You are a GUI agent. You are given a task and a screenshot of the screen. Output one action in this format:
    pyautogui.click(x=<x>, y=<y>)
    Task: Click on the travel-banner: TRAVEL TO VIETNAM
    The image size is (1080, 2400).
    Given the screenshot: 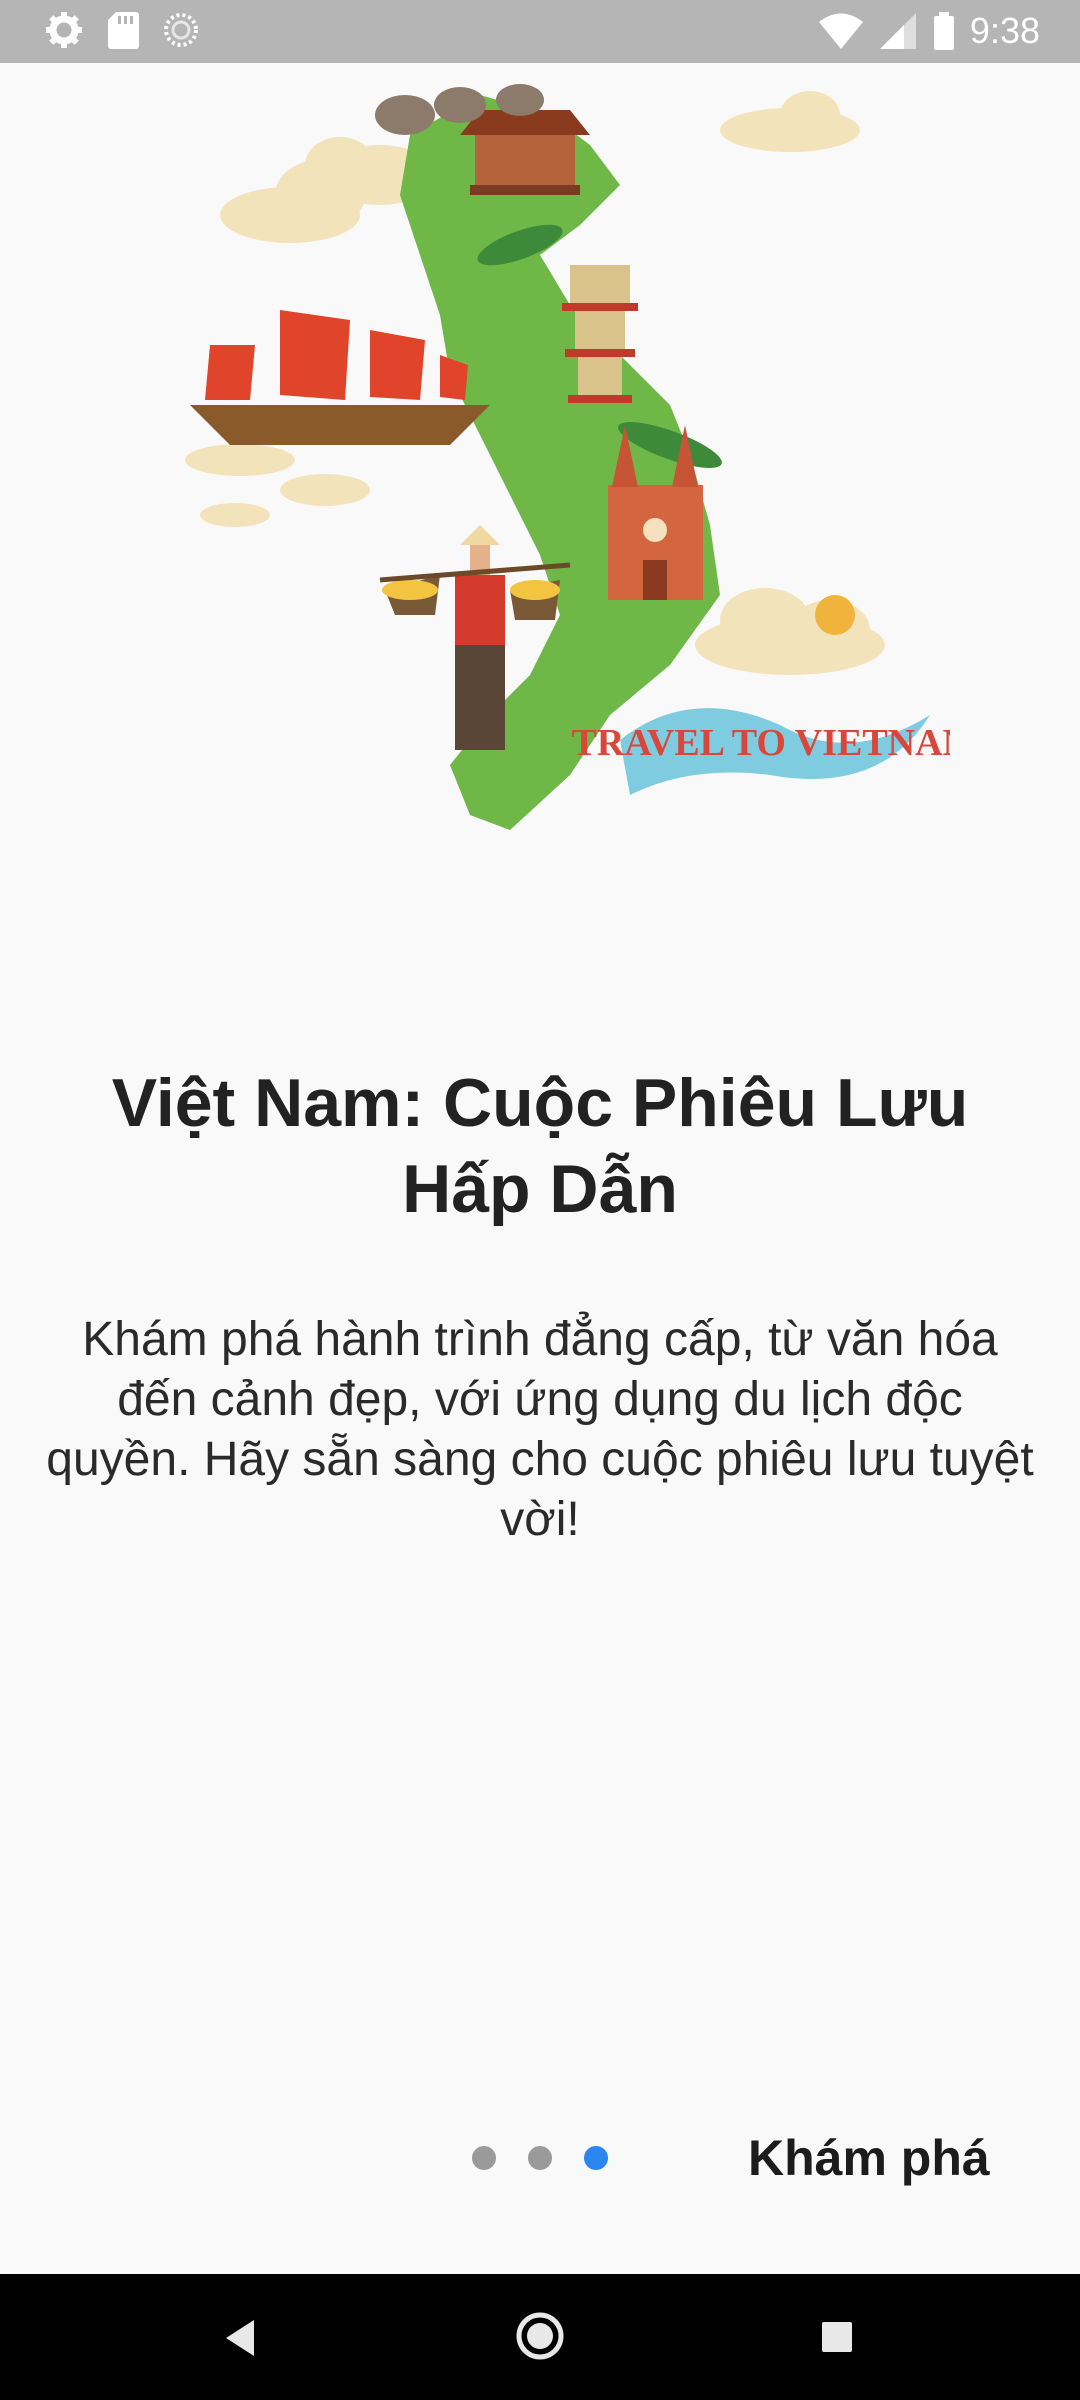 What is the action you would take?
    pyautogui.click(x=761, y=751)
    